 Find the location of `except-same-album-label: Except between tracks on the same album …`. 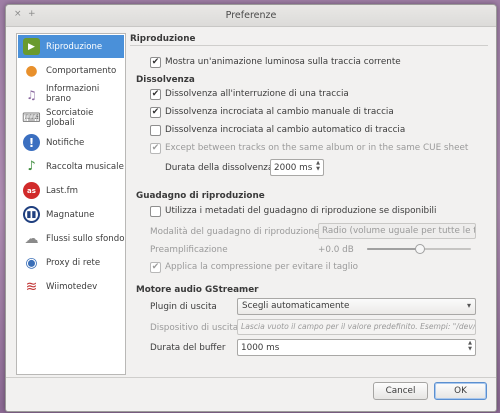

except-same-album-label: Except between tracks on the same album … is located at coordinates (317, 148).